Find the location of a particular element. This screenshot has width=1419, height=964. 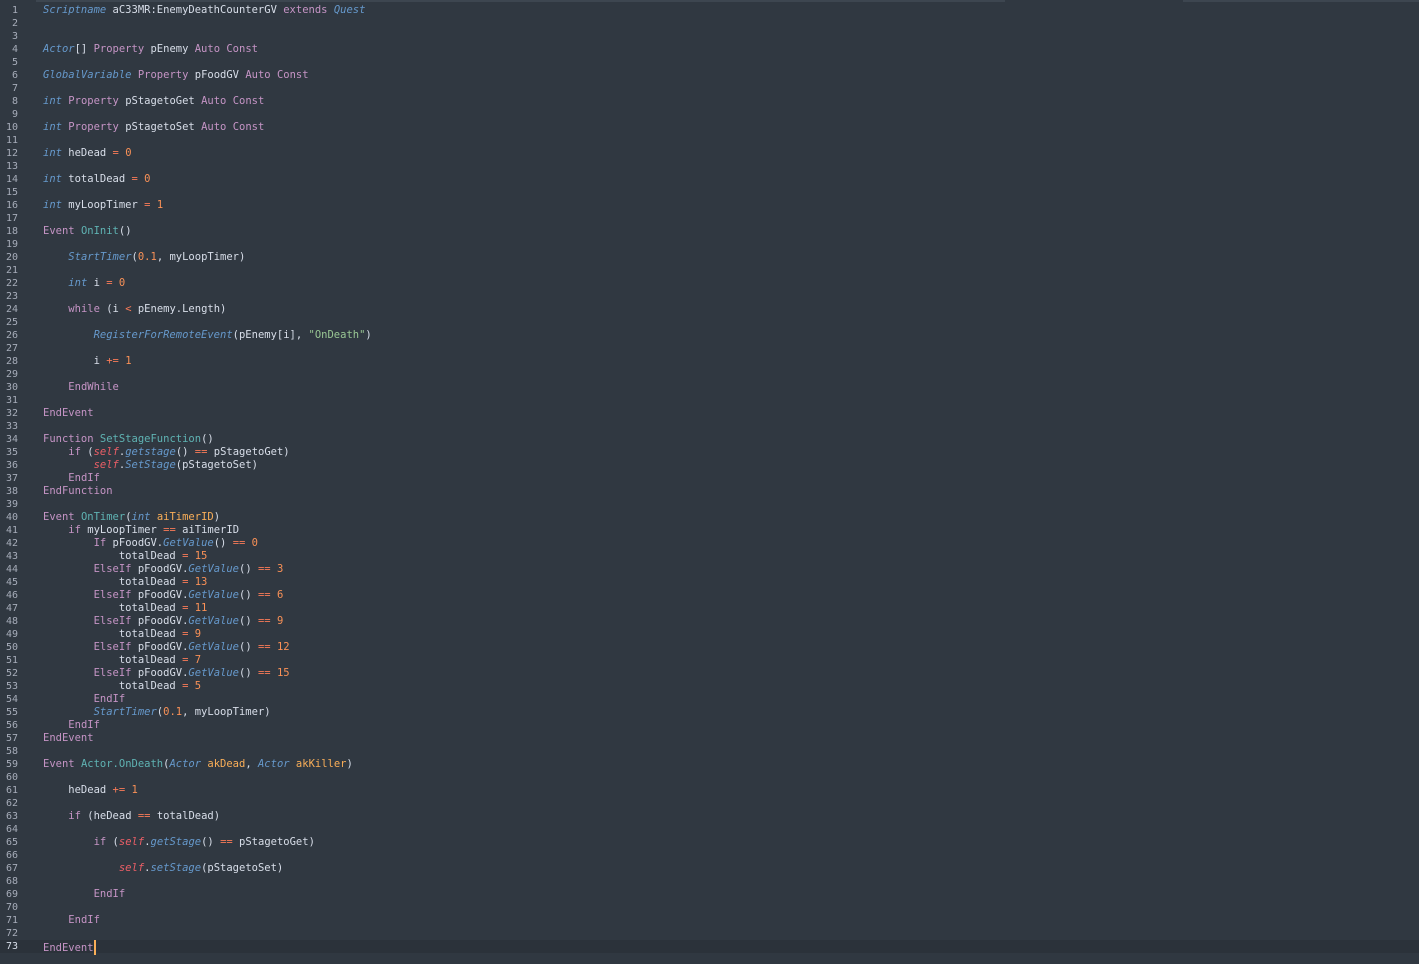

code-text: if (heDead == totalDead) is located at coordinates (131, 816).